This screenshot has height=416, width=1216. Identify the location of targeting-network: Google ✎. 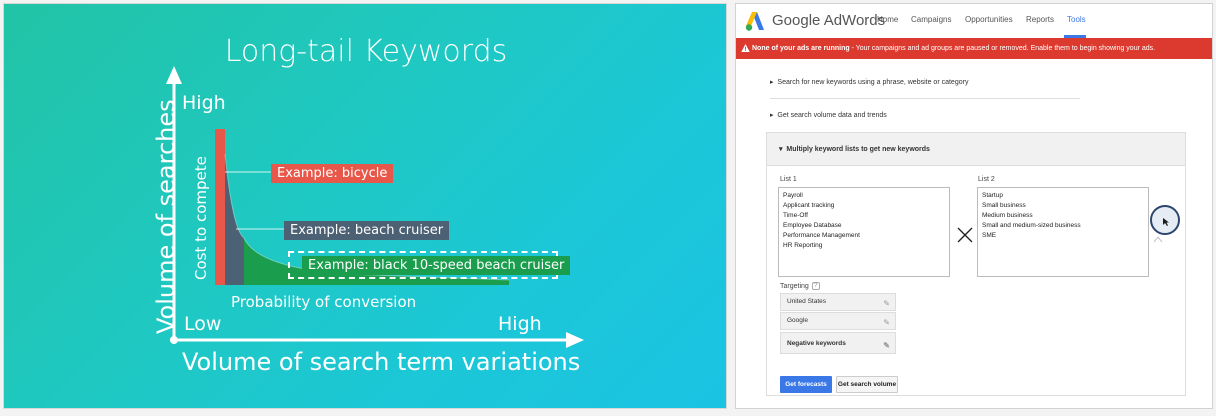
(838, 321).